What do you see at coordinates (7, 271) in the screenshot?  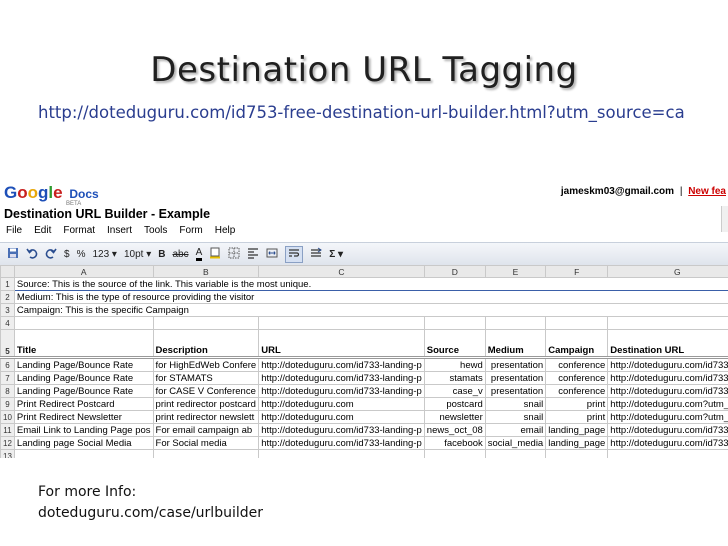 I see `corner-cell` at bounding box center [7, 271].